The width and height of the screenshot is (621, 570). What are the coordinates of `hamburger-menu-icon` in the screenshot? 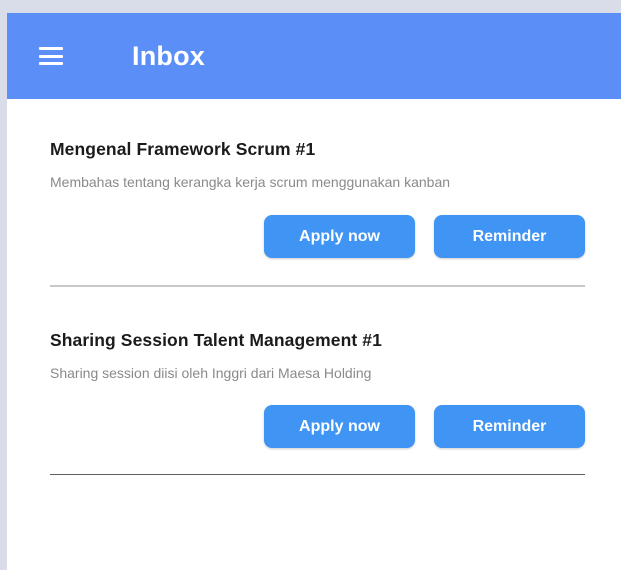 It's located at (51, 56).